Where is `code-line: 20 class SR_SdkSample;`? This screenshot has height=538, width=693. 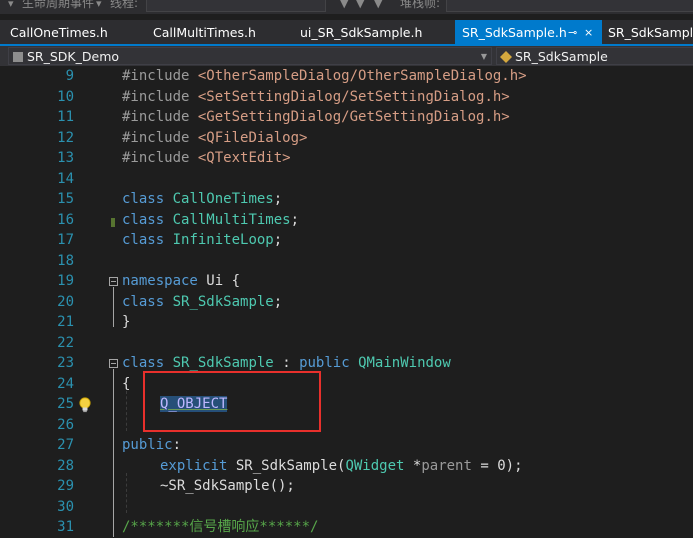
code-line: 20 class SR_SdkSample; is located at coordinates (346, 302).